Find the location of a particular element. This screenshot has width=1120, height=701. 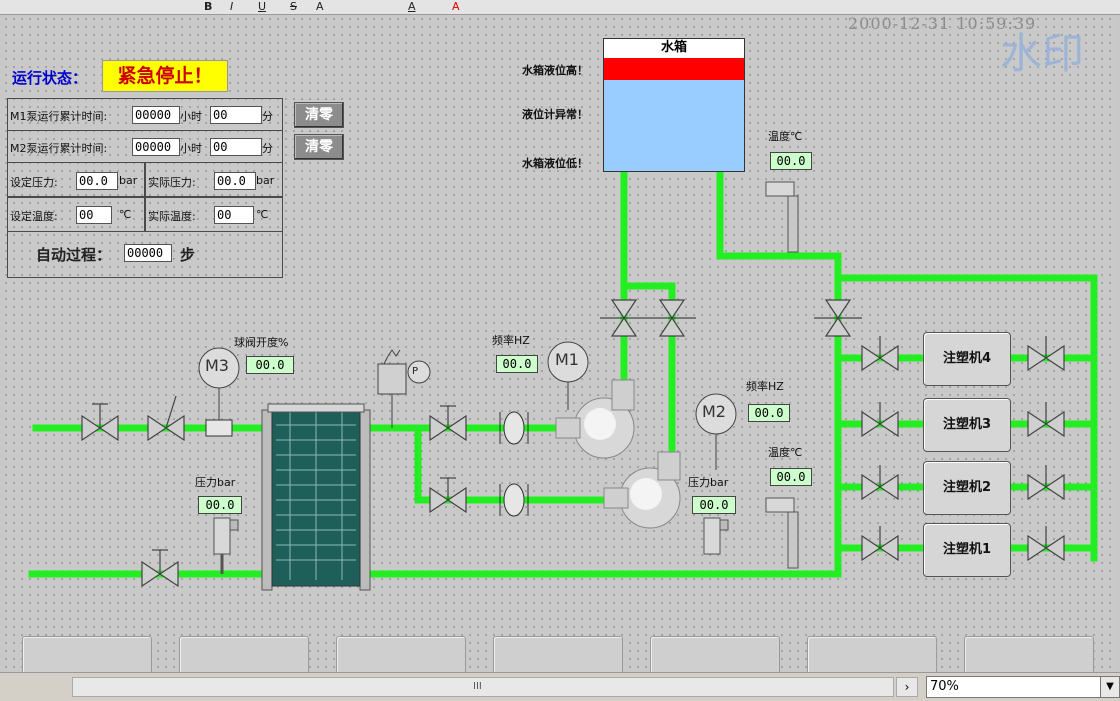

nav-trend2-button is located at coordinates (558, 656).